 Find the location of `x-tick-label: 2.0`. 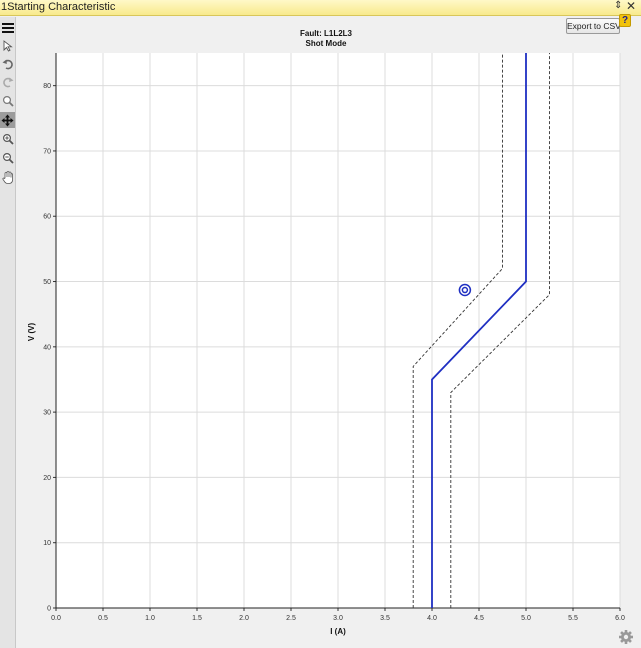

x-tick-label: 2.0 is located at coordinates (244, 618).